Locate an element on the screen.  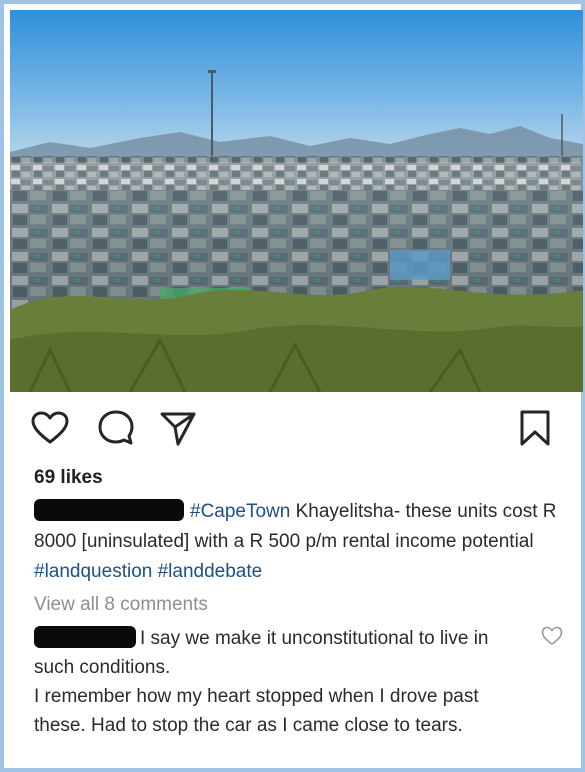
paper-plane-icon is located at coordinates (178, 428).